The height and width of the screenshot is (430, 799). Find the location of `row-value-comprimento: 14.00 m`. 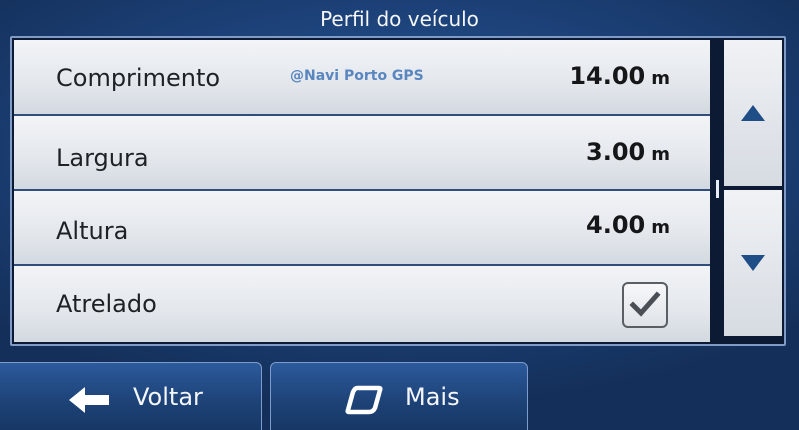

row-value-comprimento: 14.00 m is located at coordinates (619, 76).